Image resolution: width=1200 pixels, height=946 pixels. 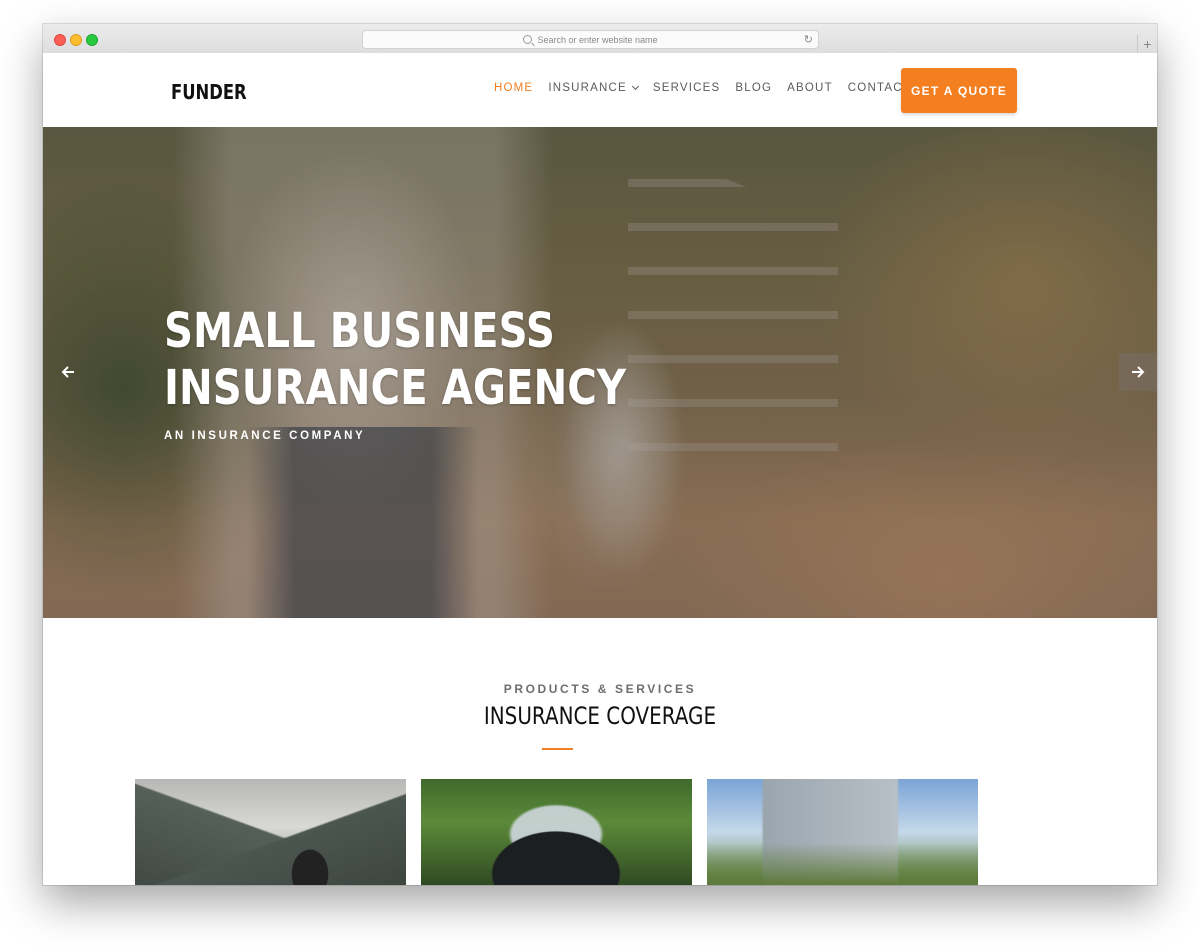 What do you see at coordinates (635, 86) in the screenshot?
I see `chevron-down-icon` at bounding box center [635, 86].